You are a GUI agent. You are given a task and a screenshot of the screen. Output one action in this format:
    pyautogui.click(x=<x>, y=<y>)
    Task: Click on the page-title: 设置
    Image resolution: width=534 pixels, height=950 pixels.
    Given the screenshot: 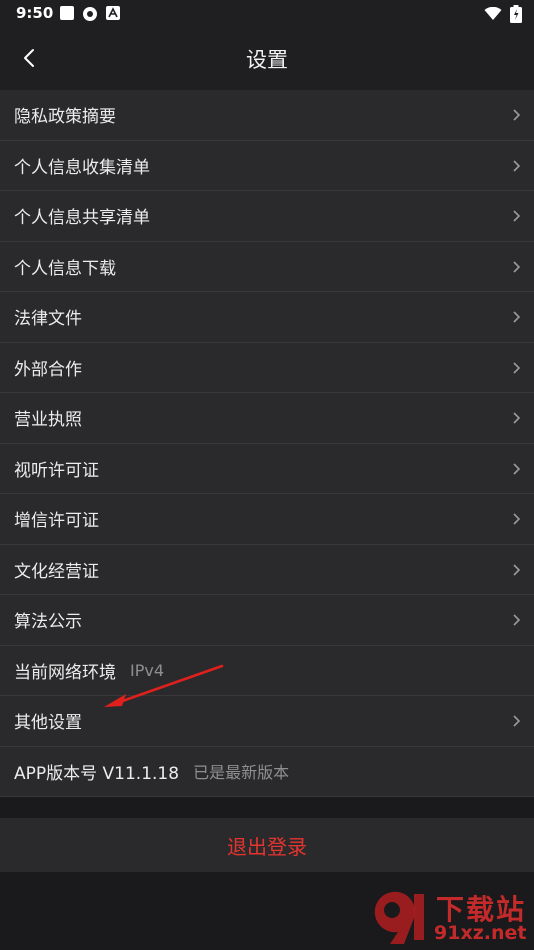 What is the action you would take?
    pyautogui.click(x=267, y=60)
    